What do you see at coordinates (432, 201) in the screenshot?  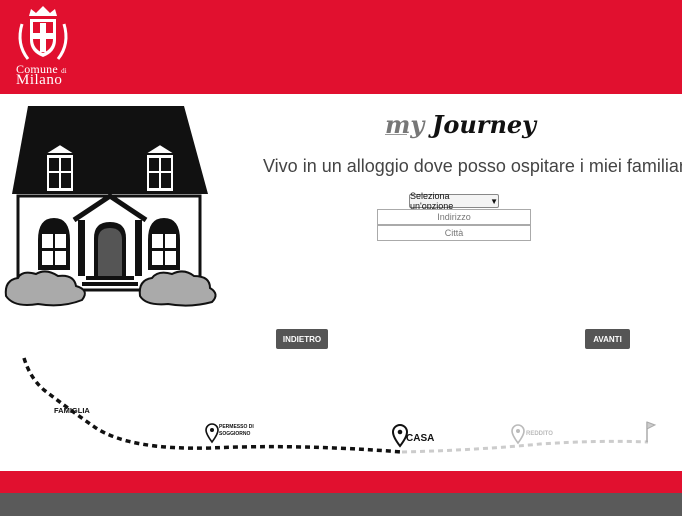 I see `select-value: Seleziona un'opzione` at bounding box center [432, 201].